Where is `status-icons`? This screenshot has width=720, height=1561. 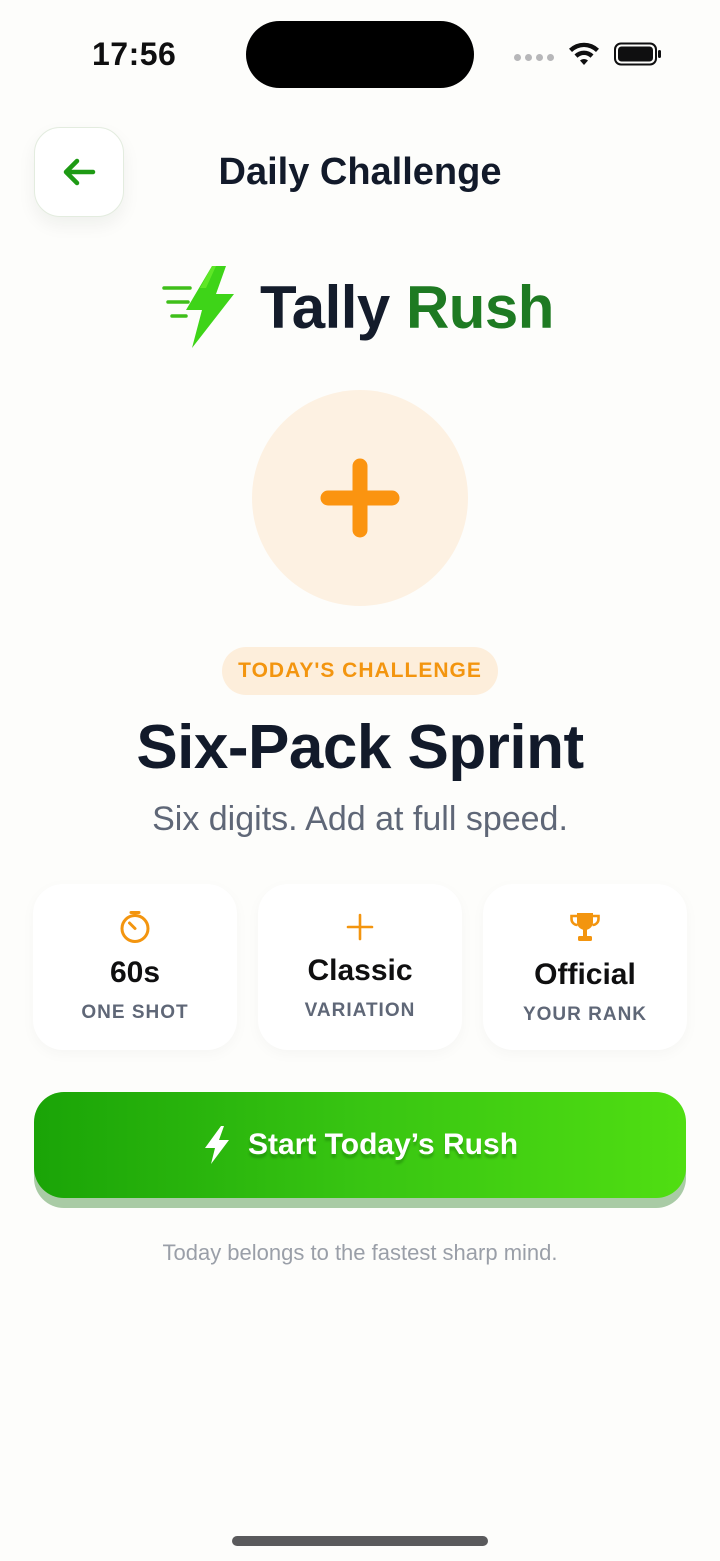 status-icons is located at coordinates (588, 54).